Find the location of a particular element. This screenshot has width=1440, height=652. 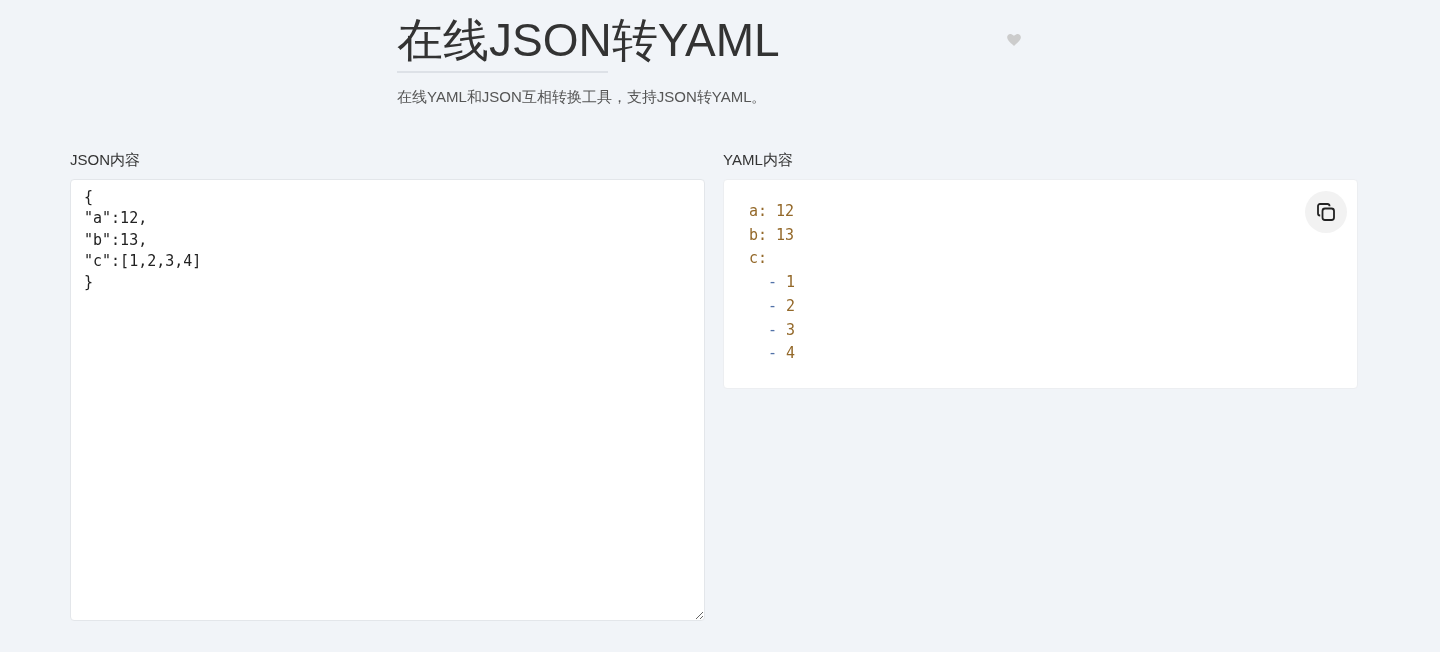

copy-icon is located at coordinates (1326, 212).